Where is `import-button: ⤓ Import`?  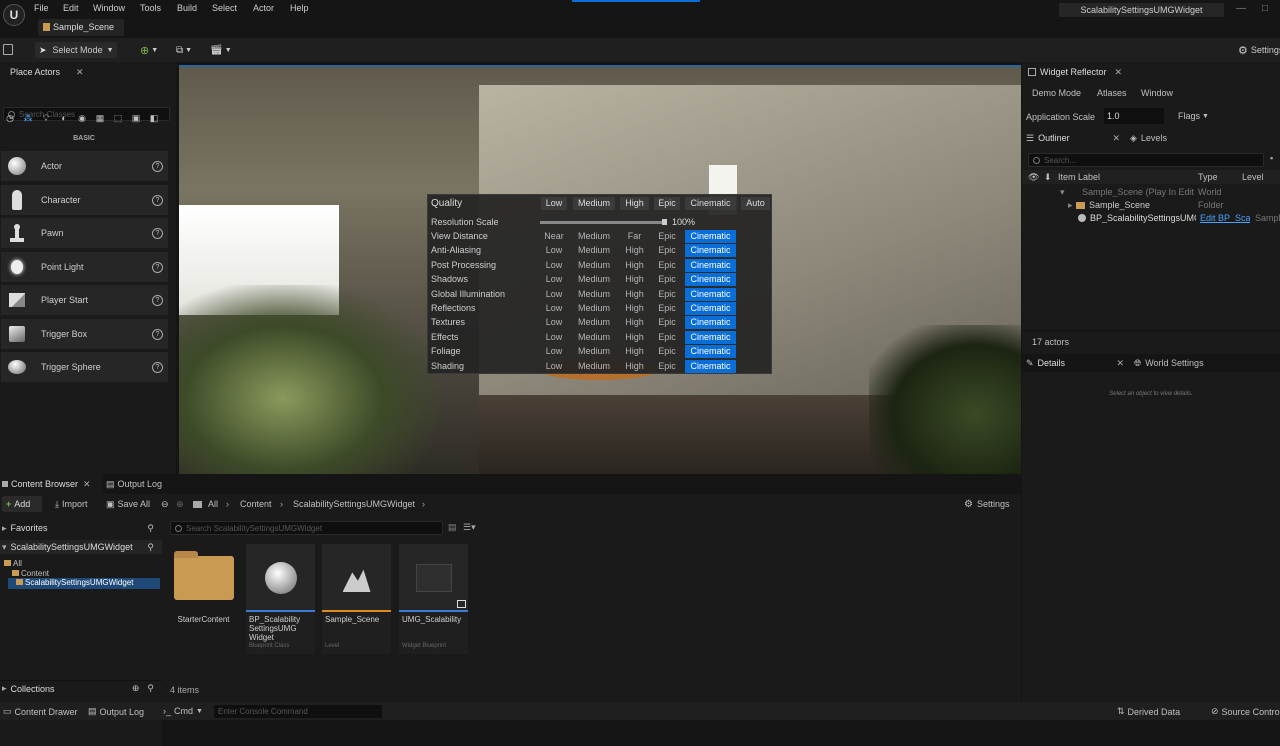
import-button: ⤓ Import is located at coordinates (71, 504).